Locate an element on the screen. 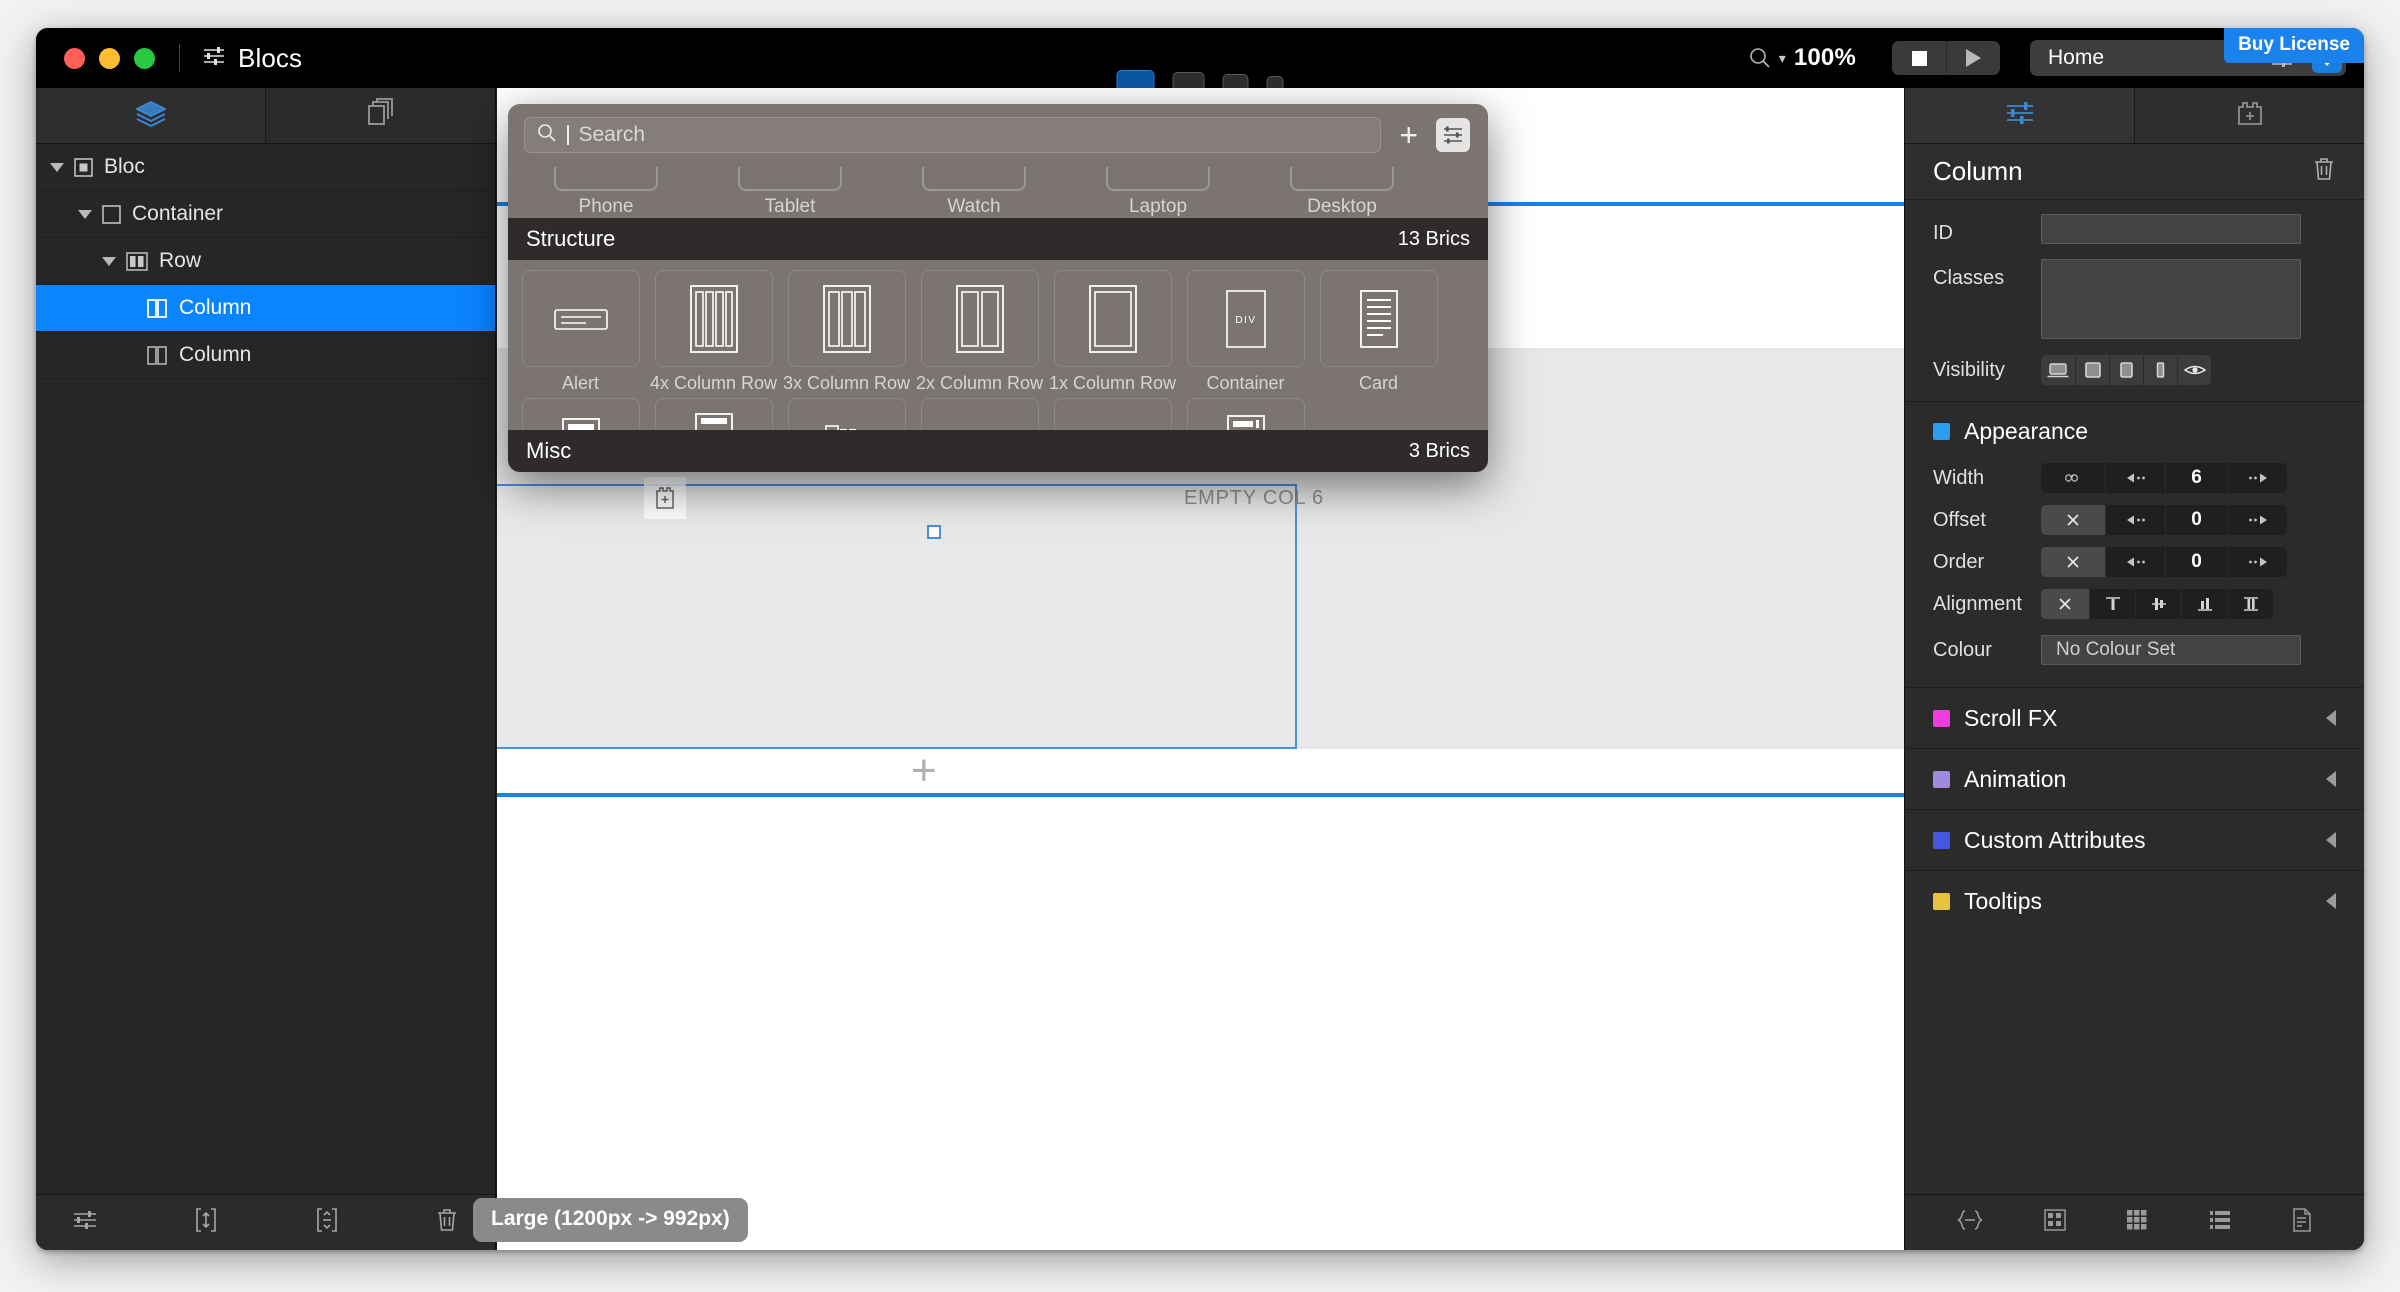 Image resolution: width=2400 pixels, height=1292 pixels. device-size-switcher is located at coordinates (1200, 58).